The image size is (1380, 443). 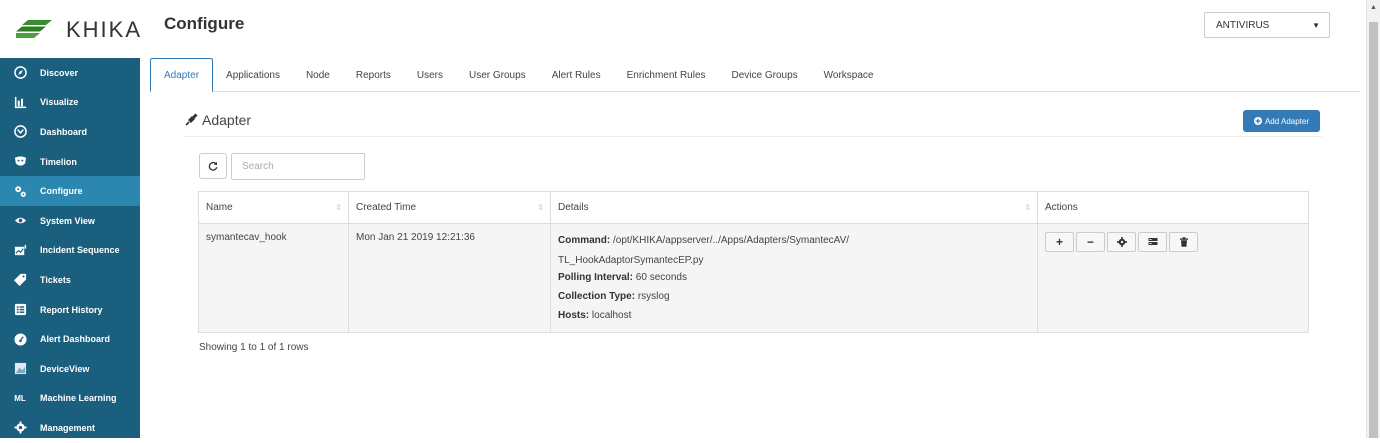 I want to click on tab-user-groups: User Groups, so click(x=497, y=75).